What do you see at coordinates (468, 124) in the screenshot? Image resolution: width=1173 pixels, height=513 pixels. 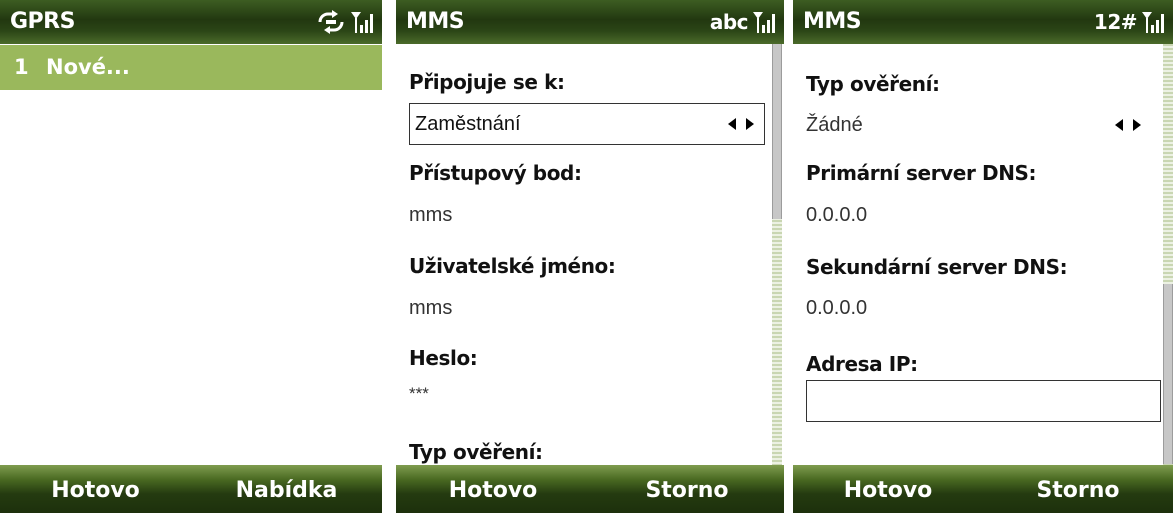 I see `connects-to-value: Zaměstnání` at bounding box center [468, 124].